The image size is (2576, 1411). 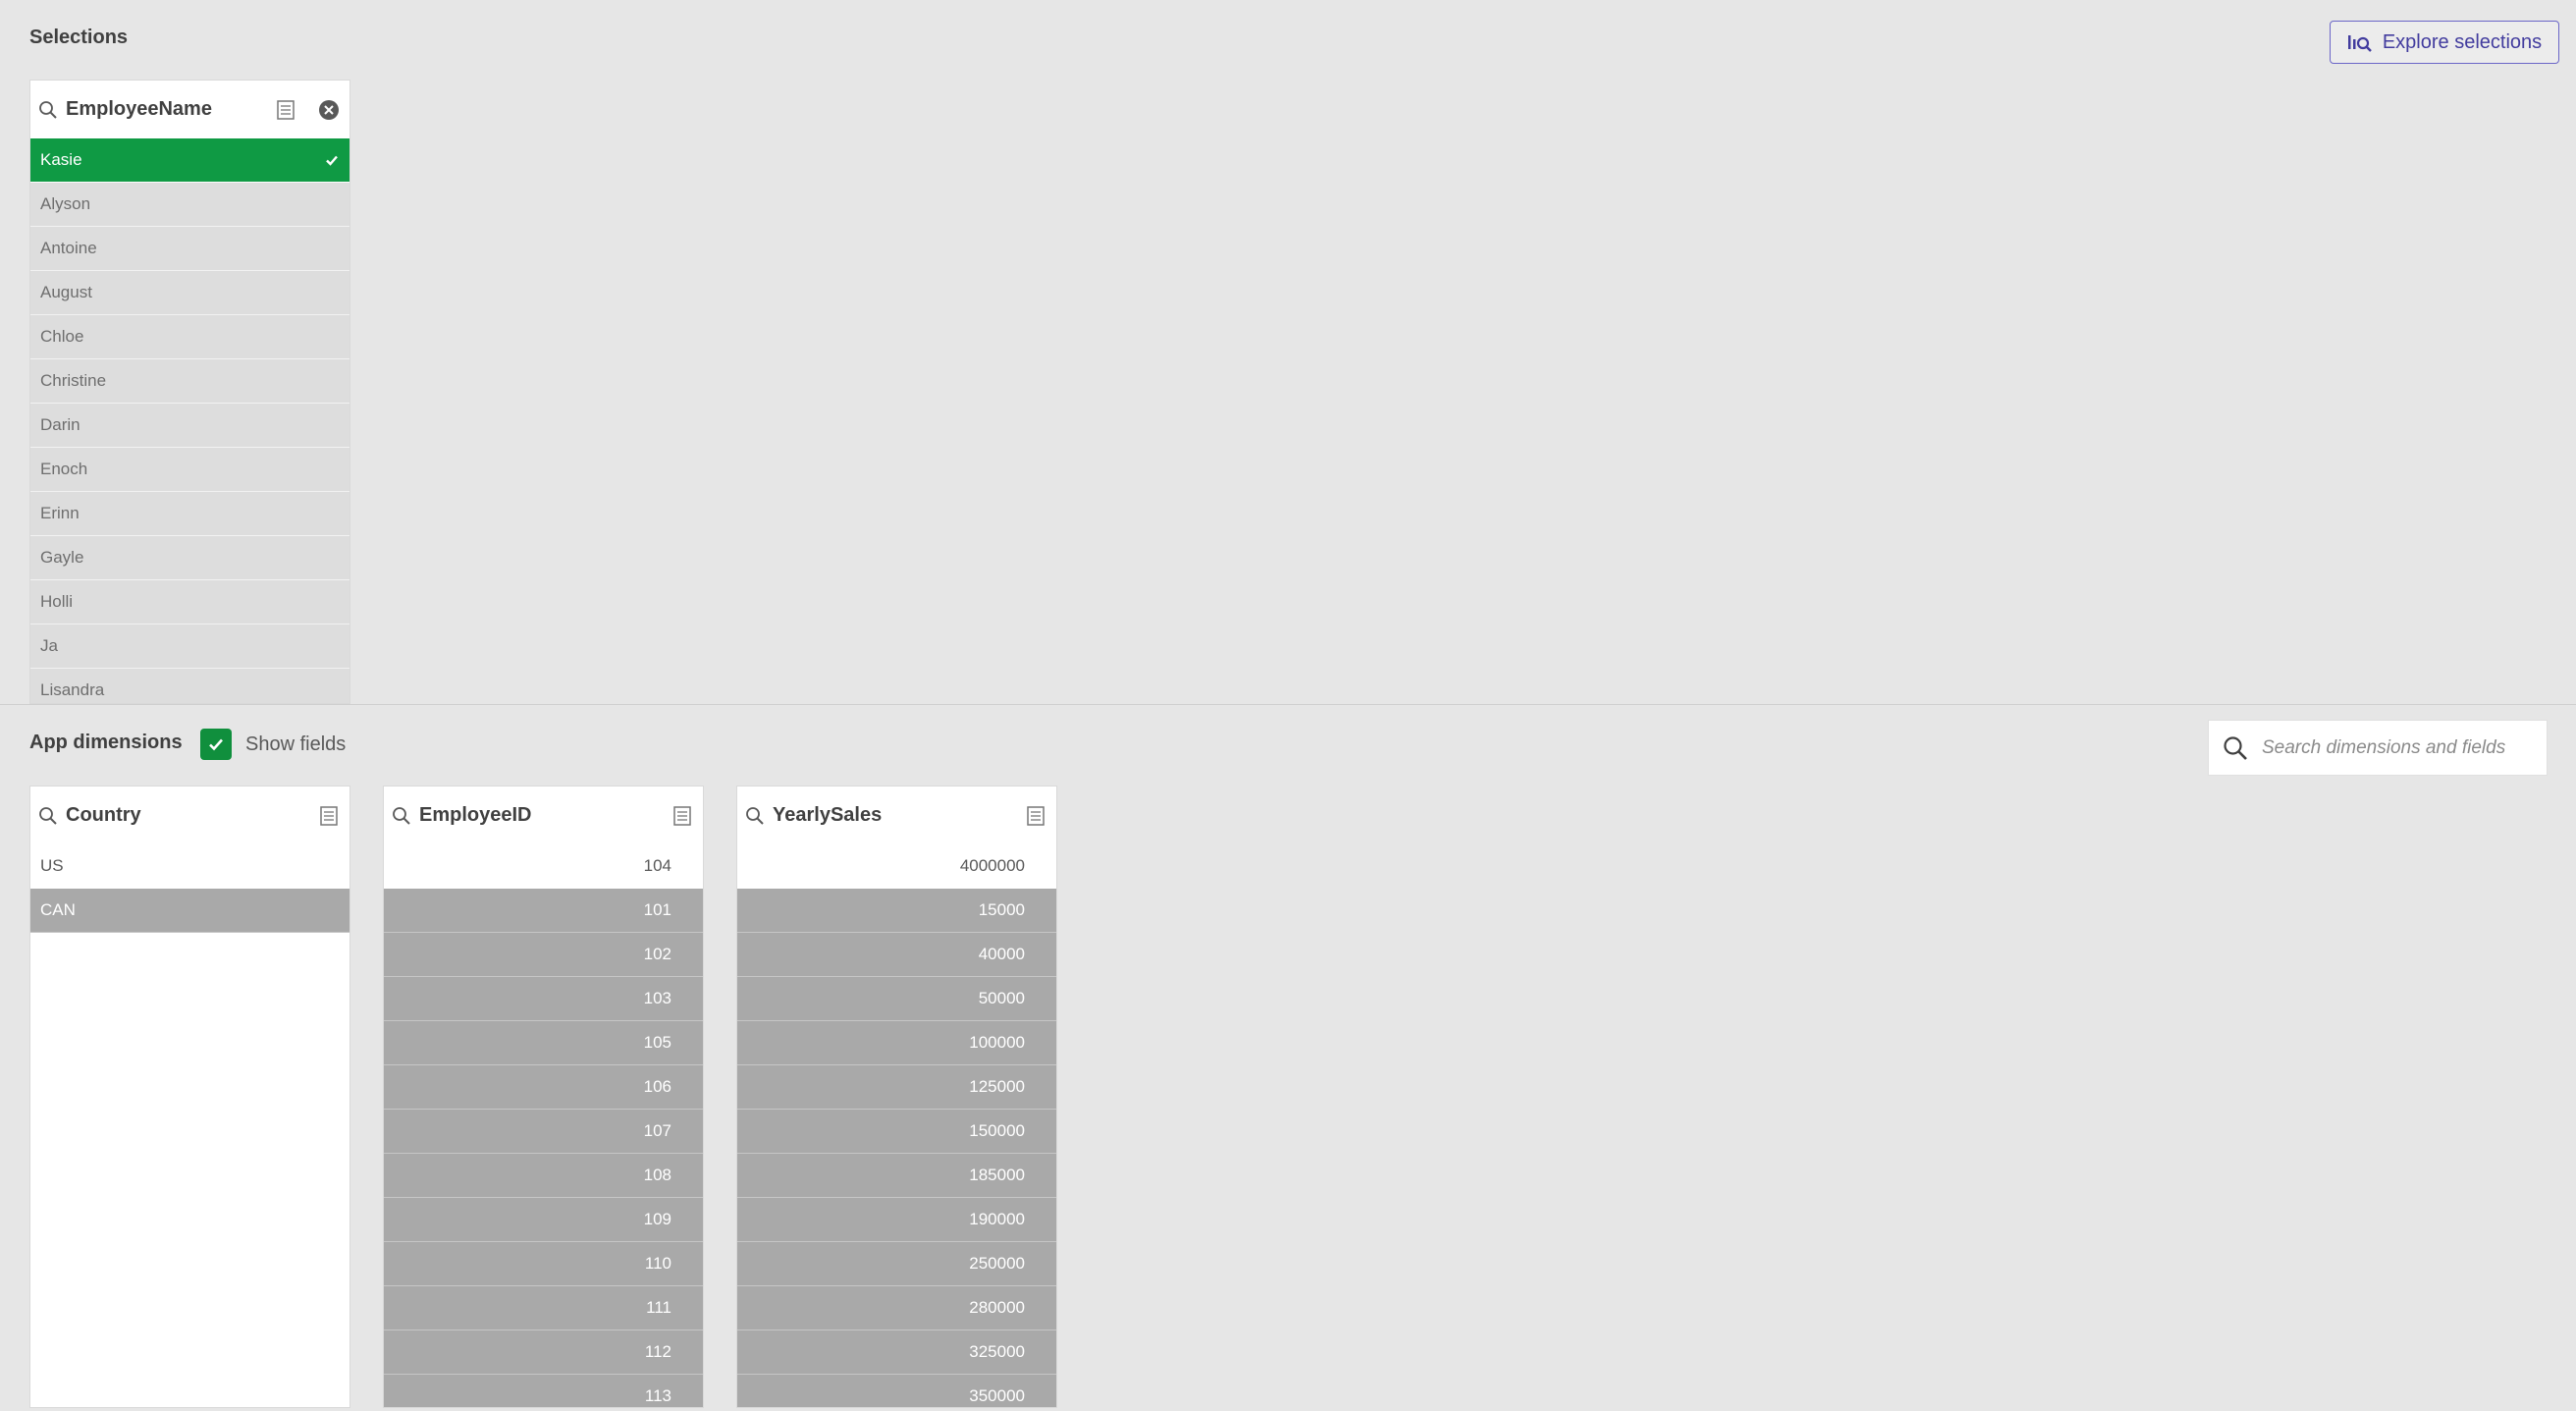 I want to click on list-item: Christine, so click(x=189, y=381).